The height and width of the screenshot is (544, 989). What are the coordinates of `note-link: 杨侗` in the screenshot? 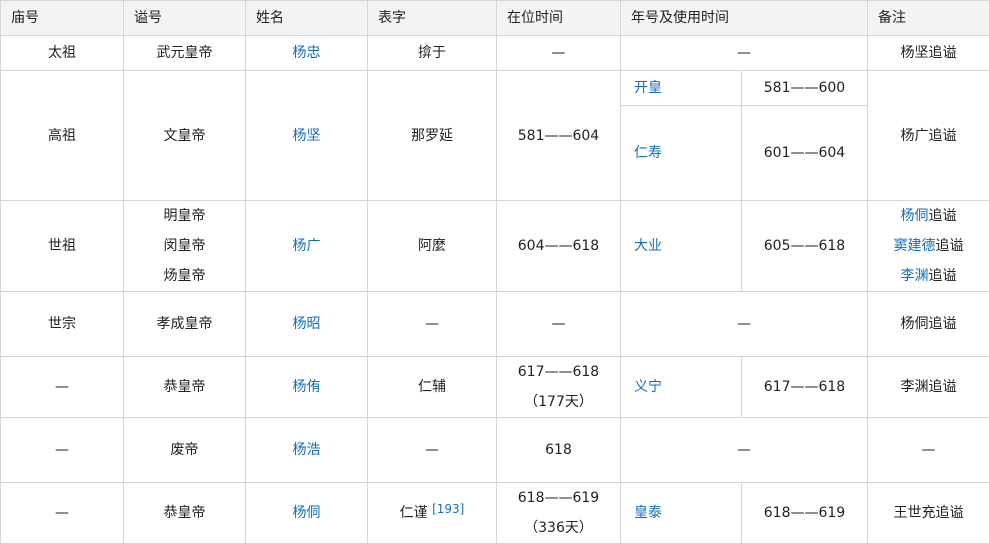 It's located at (915, 216).